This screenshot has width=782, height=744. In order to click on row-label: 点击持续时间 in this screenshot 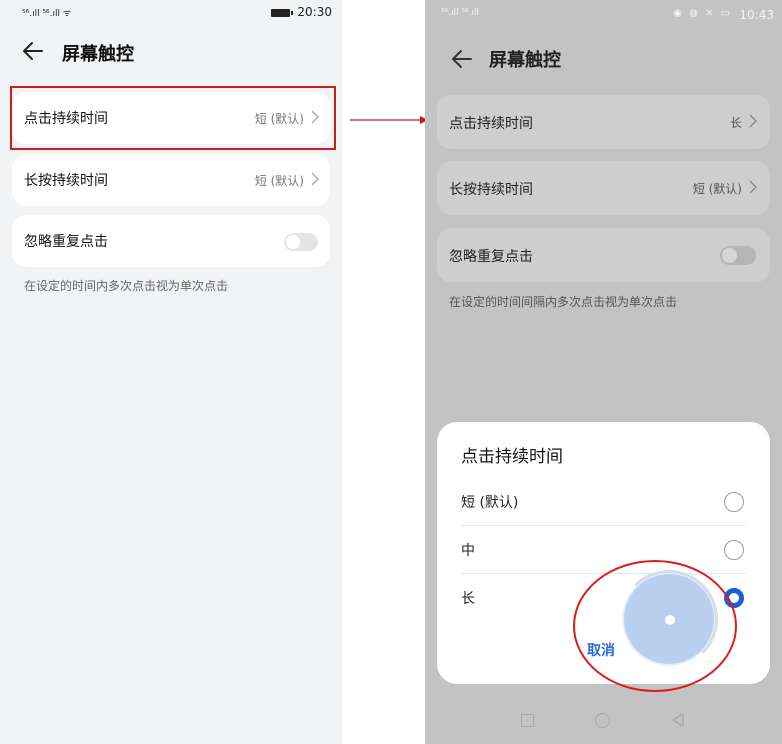, I will do `click(491, 124)`.